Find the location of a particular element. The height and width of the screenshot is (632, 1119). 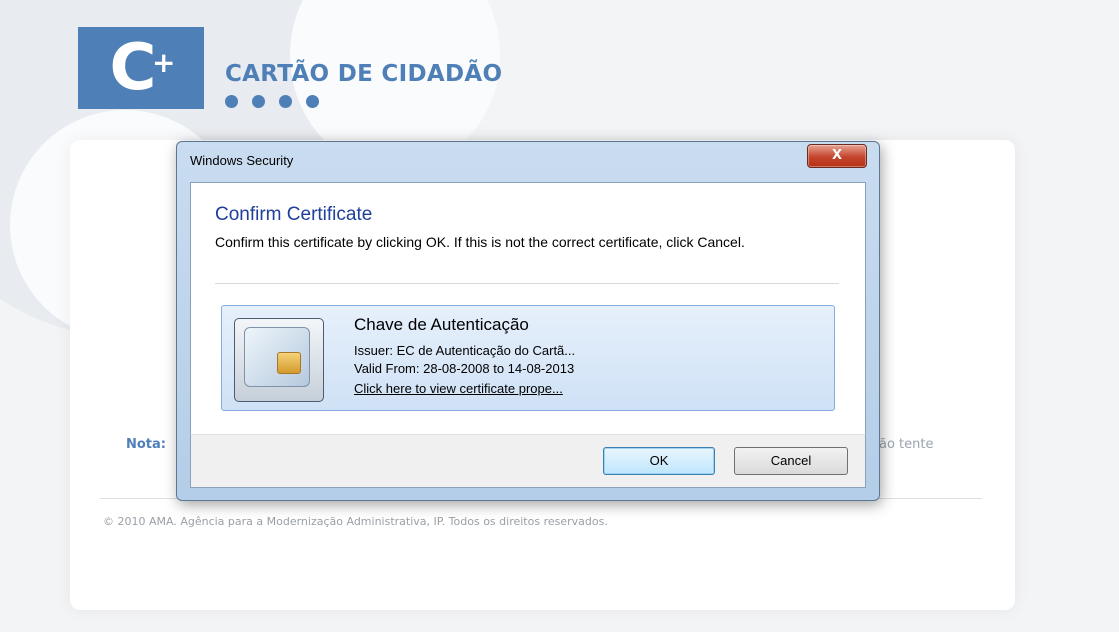

close-button: X is located at coordinates (837, 156).